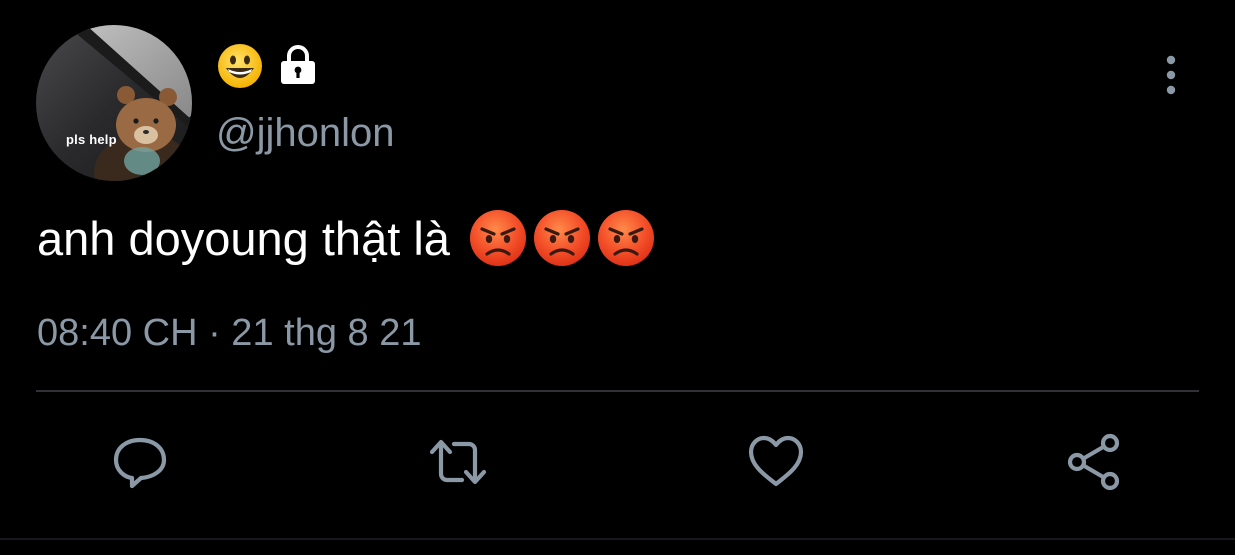 This screenshot has width=1235, height=555. Describe the element at coordinates (617, 391) in the screenshot. I see `divider` at that location.